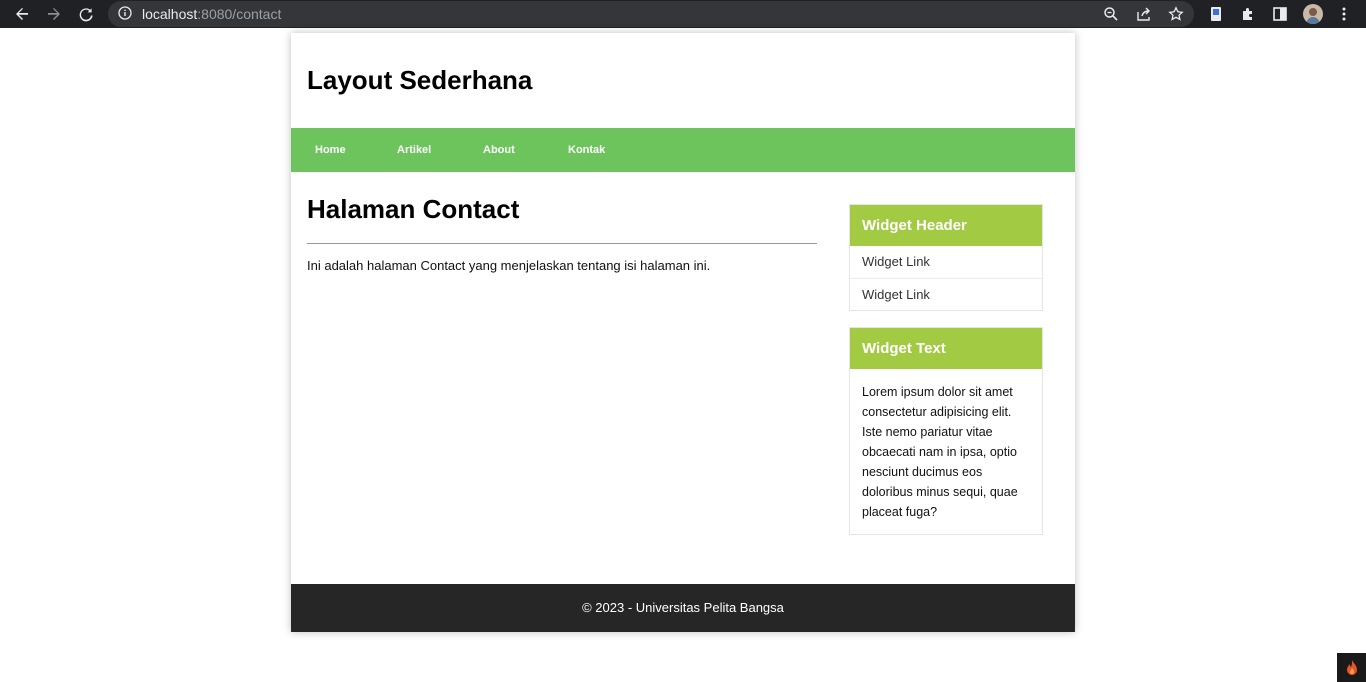 Image resolution: width=1366 pixels, height=682 pixels. Describe the element at coordinates (1351, 667) in the screenshot. I see `flame-icon` at that location.